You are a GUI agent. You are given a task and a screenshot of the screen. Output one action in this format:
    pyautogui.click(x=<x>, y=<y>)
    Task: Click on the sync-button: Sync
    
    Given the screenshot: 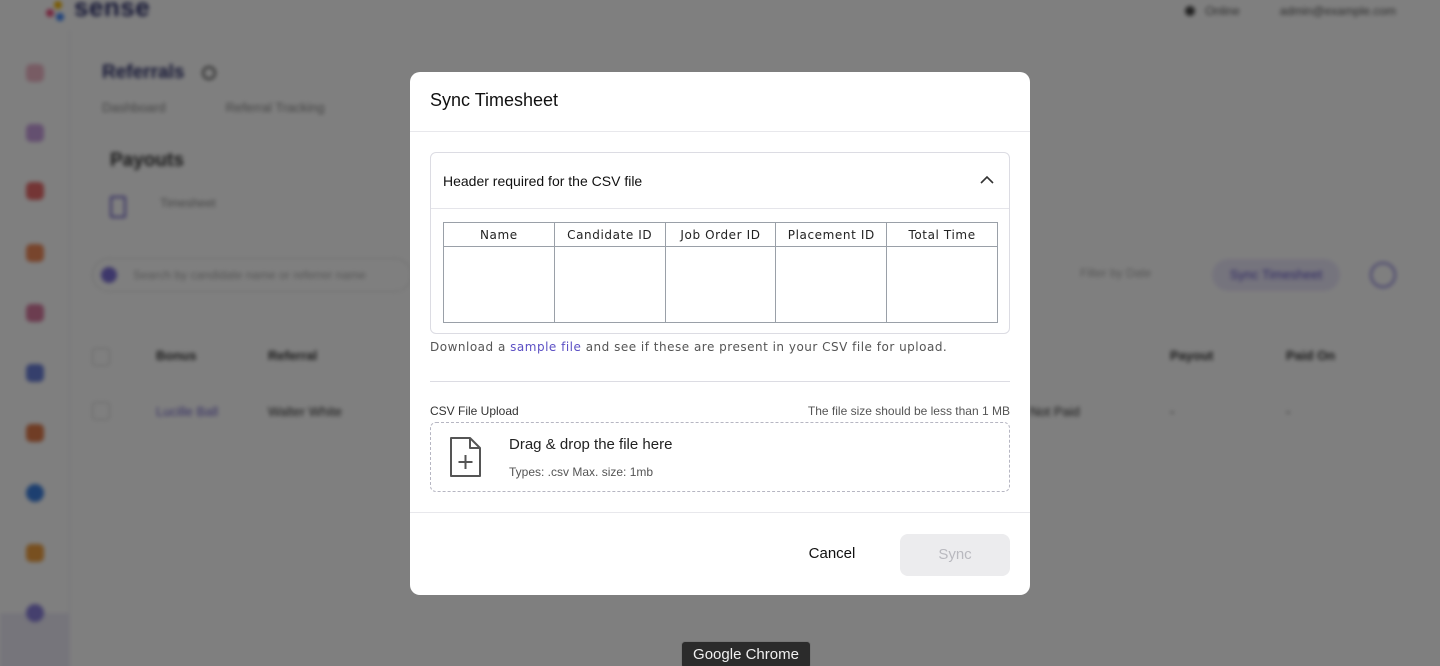 What is the action you would take?
    pyautogui.click(x=955, y=555)
    